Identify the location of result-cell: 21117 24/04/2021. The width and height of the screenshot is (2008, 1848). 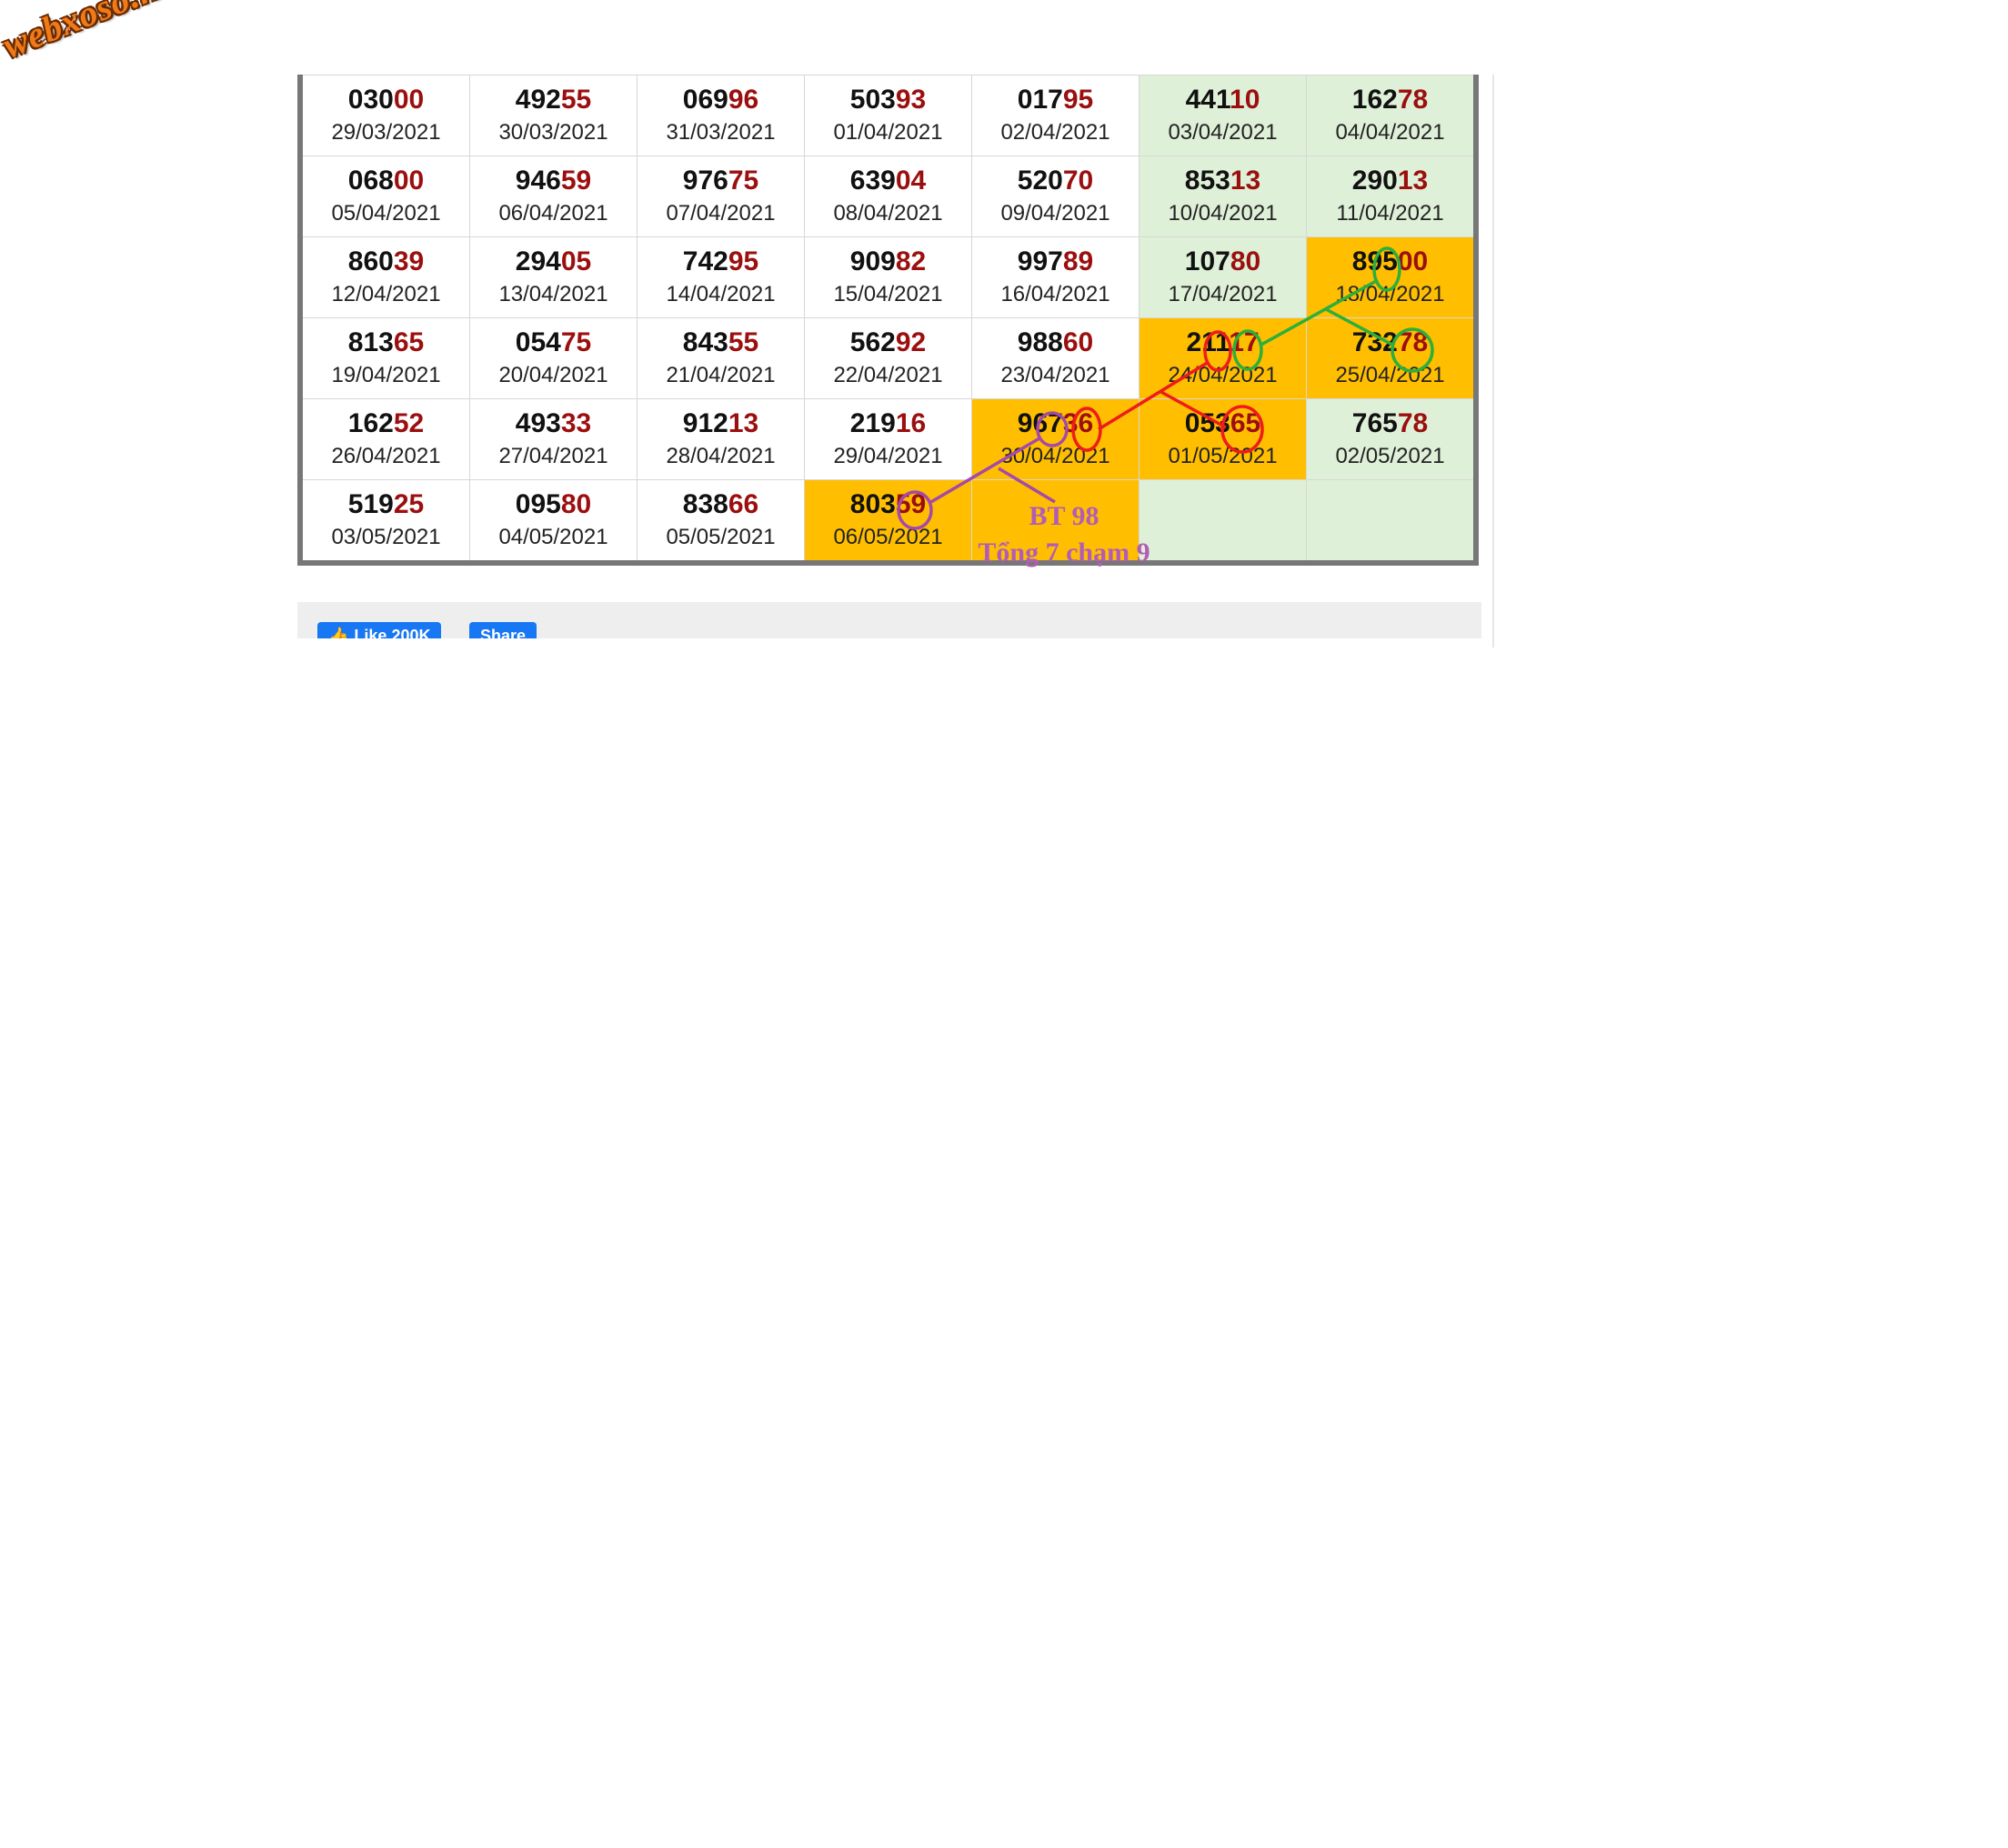
(1223, 358).